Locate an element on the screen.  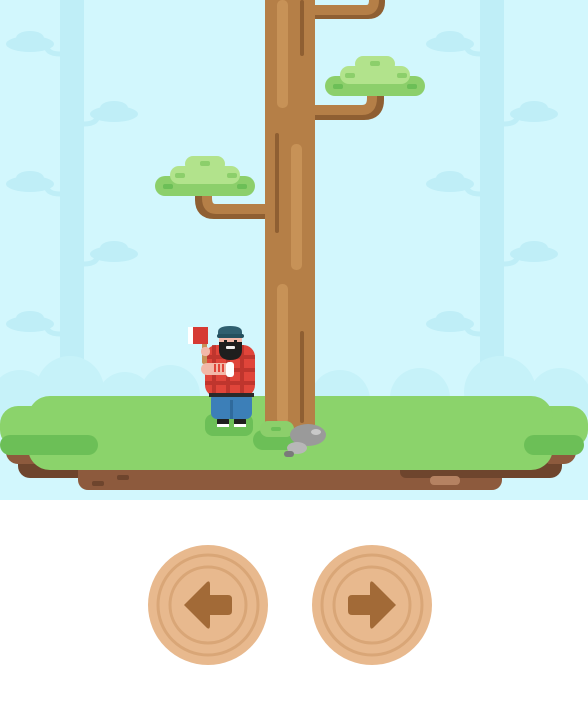
move-left-button is located at coordinates (208, 605).